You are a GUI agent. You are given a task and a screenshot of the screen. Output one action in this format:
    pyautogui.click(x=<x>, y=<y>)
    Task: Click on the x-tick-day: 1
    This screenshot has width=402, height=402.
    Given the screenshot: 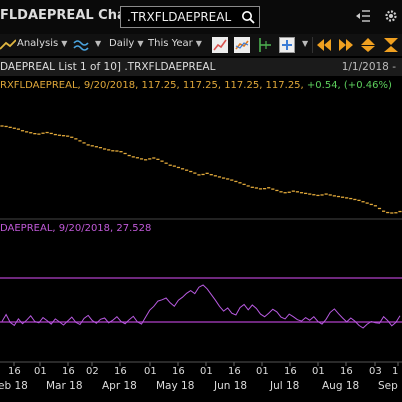 What is the action you would take?
    pyautogui.click(x=395, y=371)
    